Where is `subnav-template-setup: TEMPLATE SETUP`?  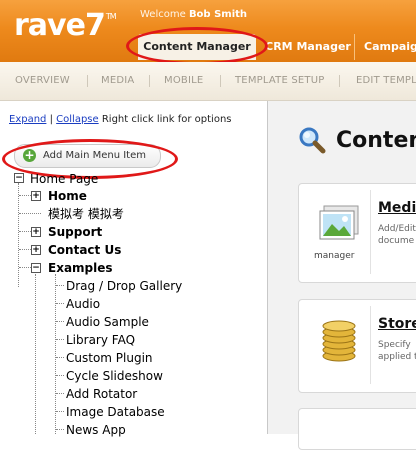
subnav-template-setup: TEMPLATE SETUP is located at coordinates (279, 81).